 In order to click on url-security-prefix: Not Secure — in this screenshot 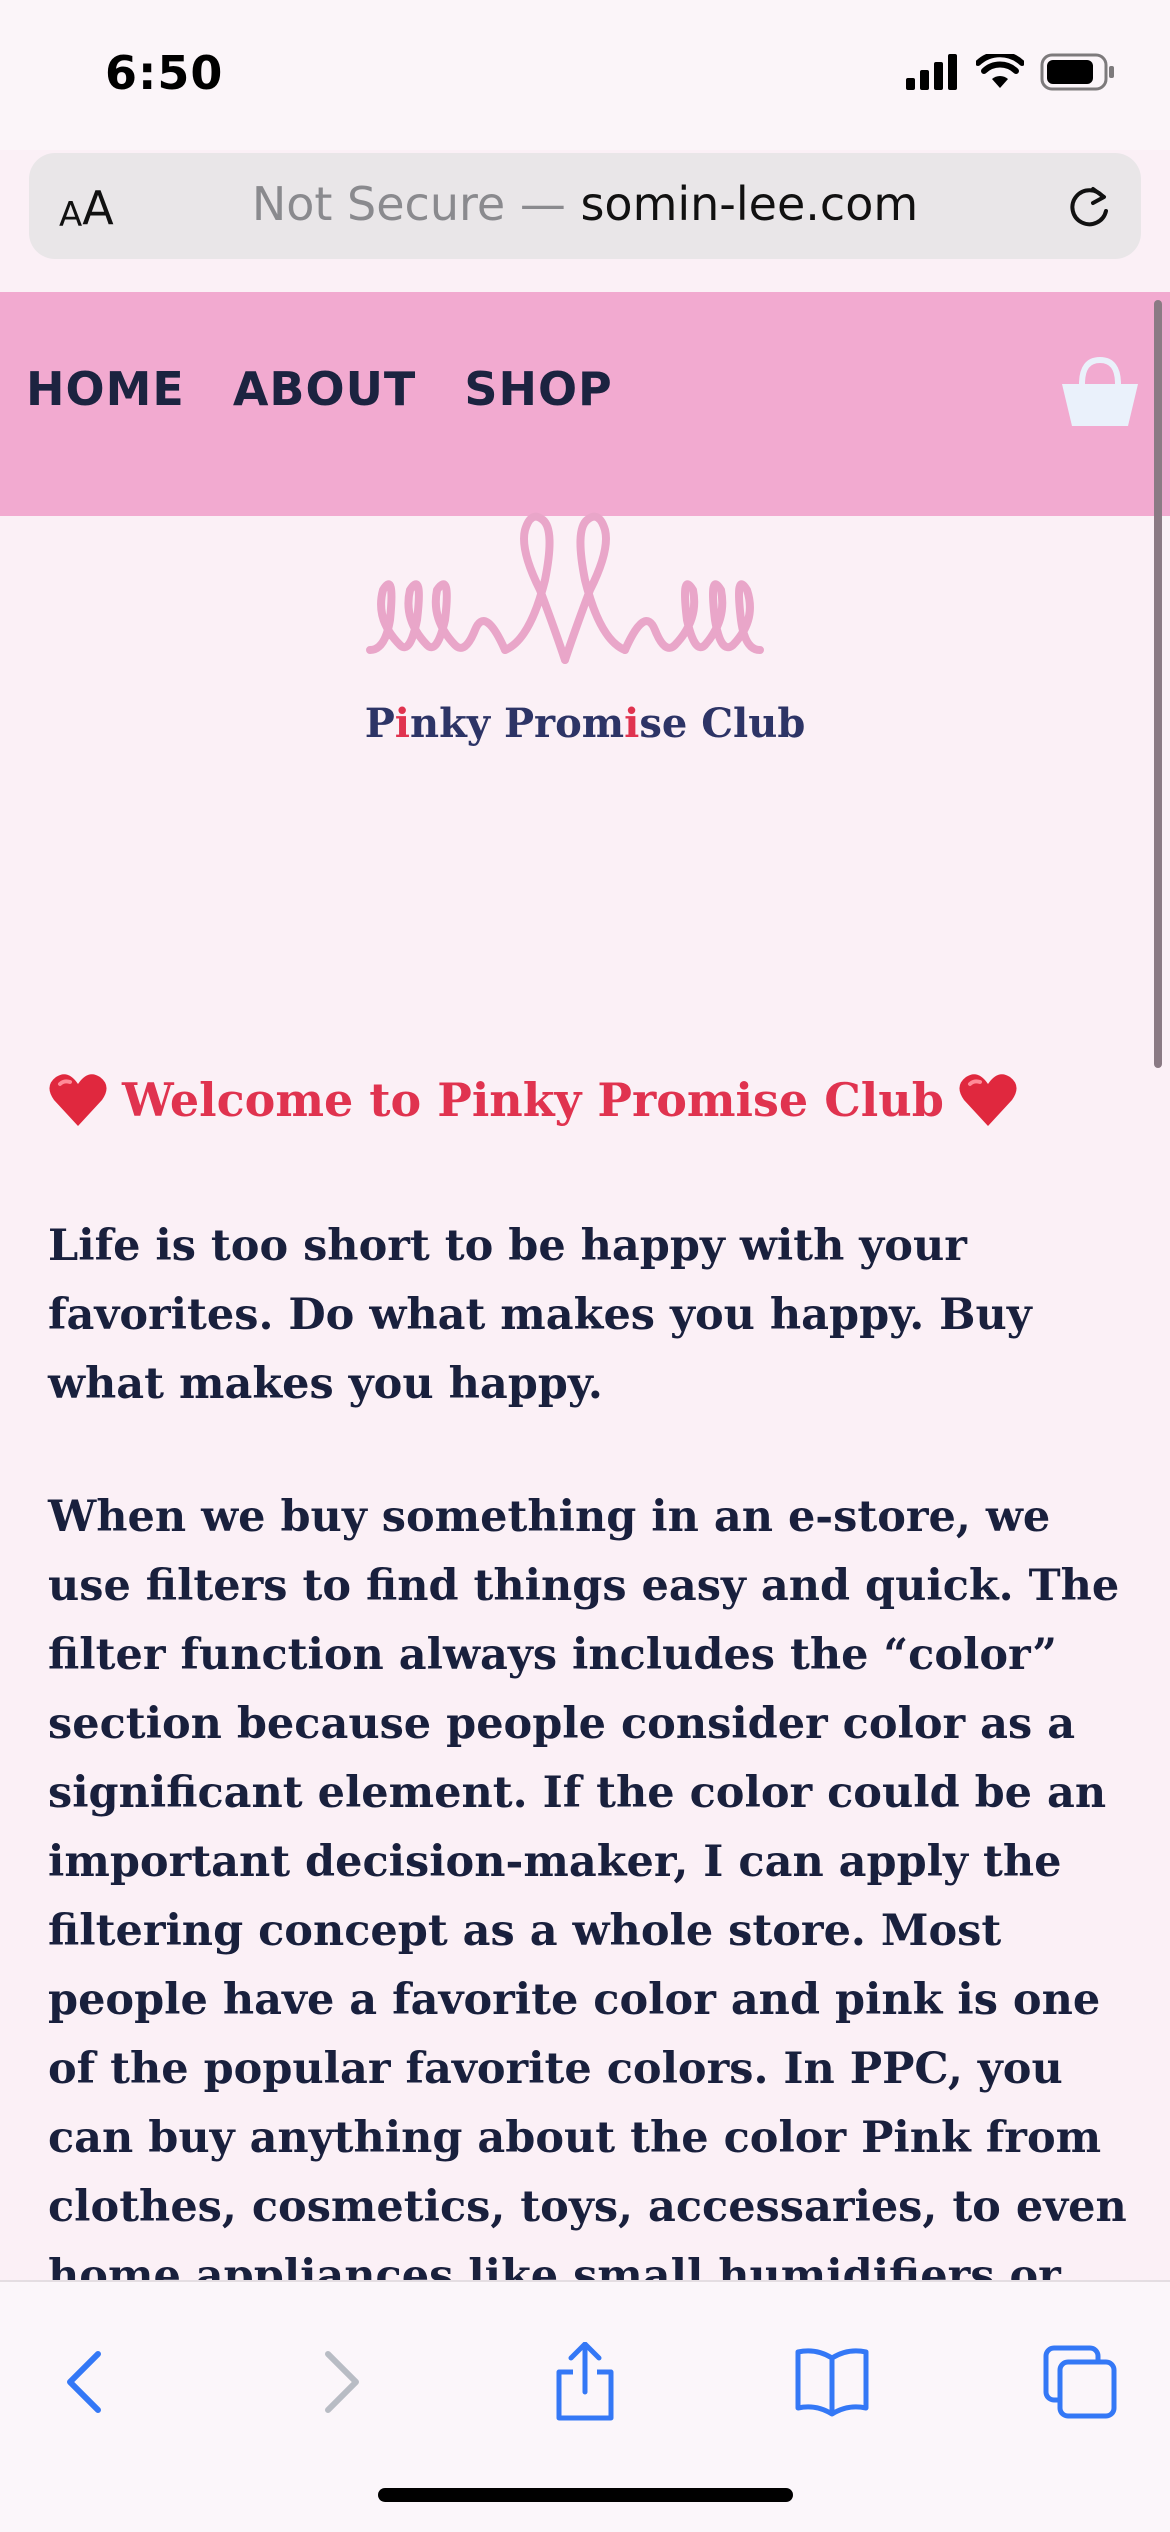, I will do `click(416, 204)`.